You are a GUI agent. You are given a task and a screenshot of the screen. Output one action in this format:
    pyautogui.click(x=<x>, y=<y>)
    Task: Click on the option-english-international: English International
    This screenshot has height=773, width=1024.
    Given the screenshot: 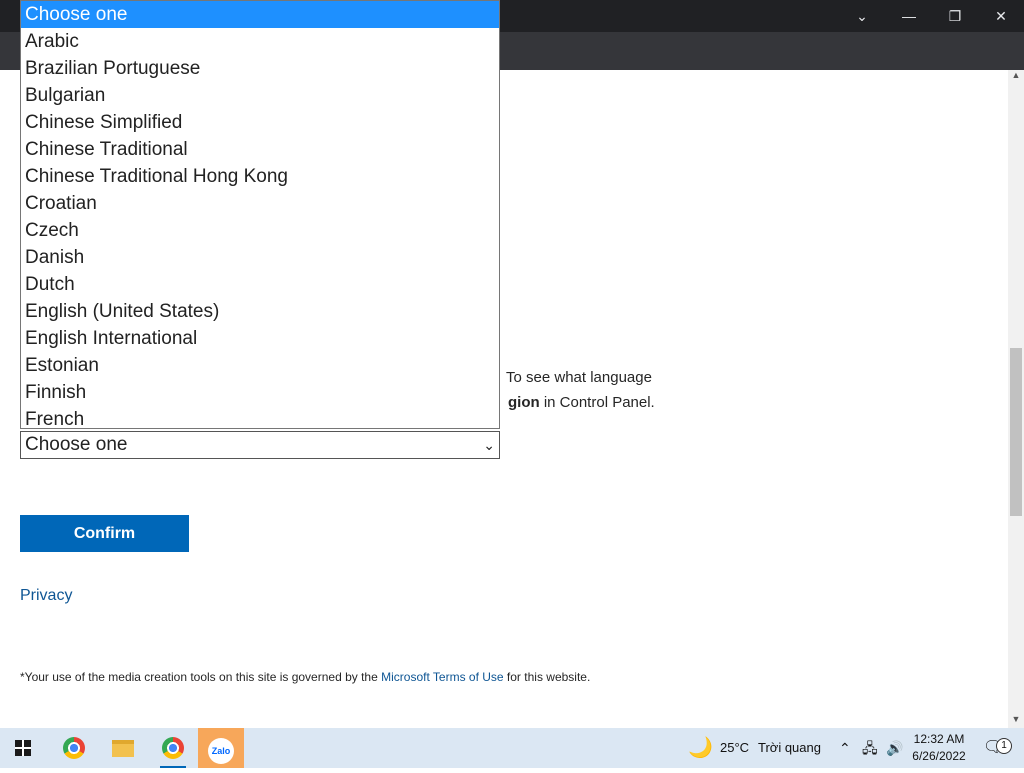 What is the action you would take?
    pyautogui.click(x=260, y=338)
    